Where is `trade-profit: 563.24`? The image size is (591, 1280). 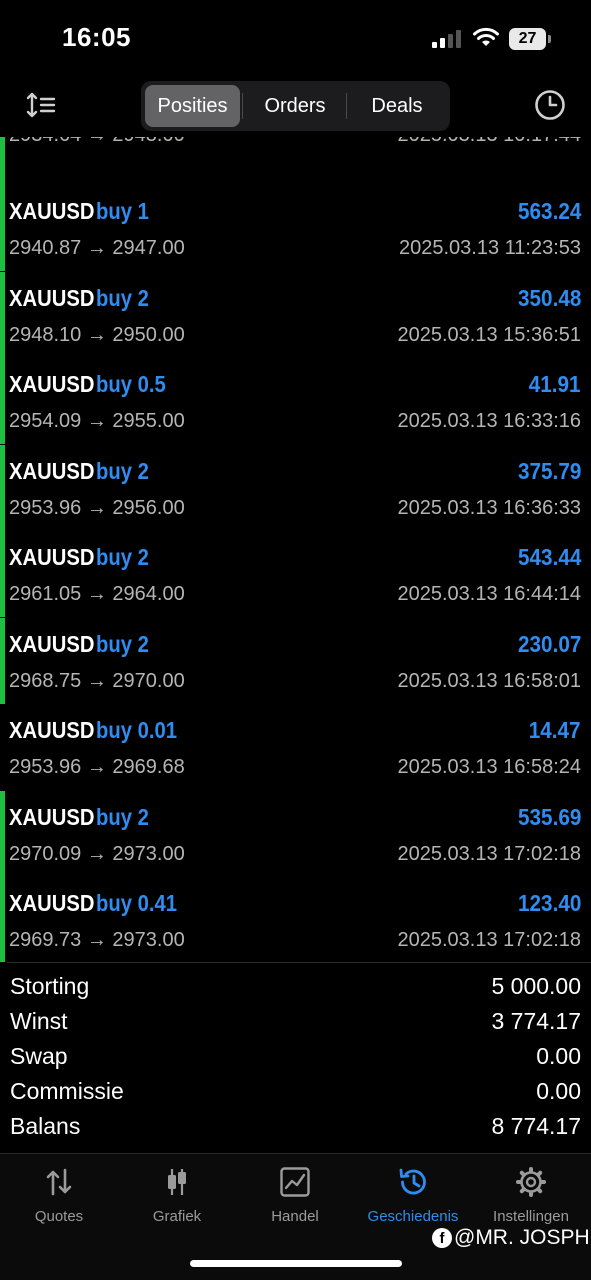
trade-profit: 563.24 is located at coordinates (549, 211).